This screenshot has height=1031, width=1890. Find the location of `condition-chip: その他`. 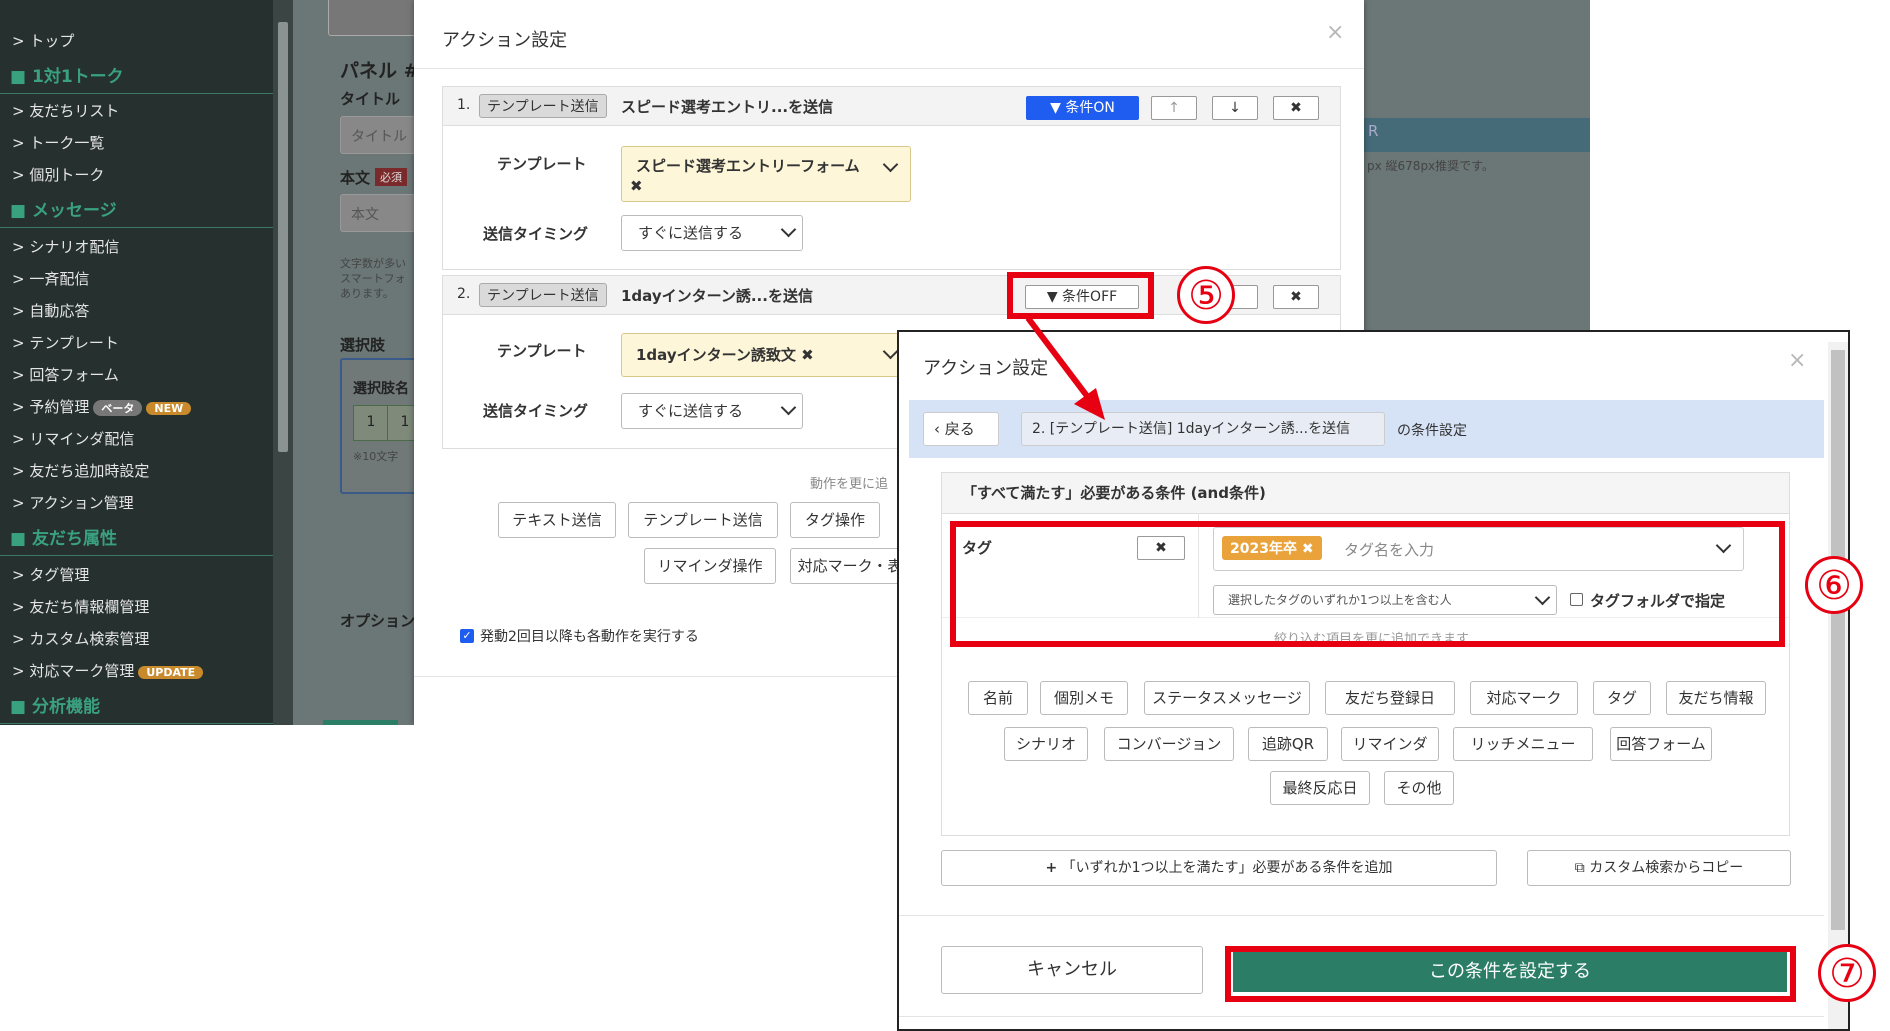

condition-chip: その他 is located at coordinates (1419, 788).